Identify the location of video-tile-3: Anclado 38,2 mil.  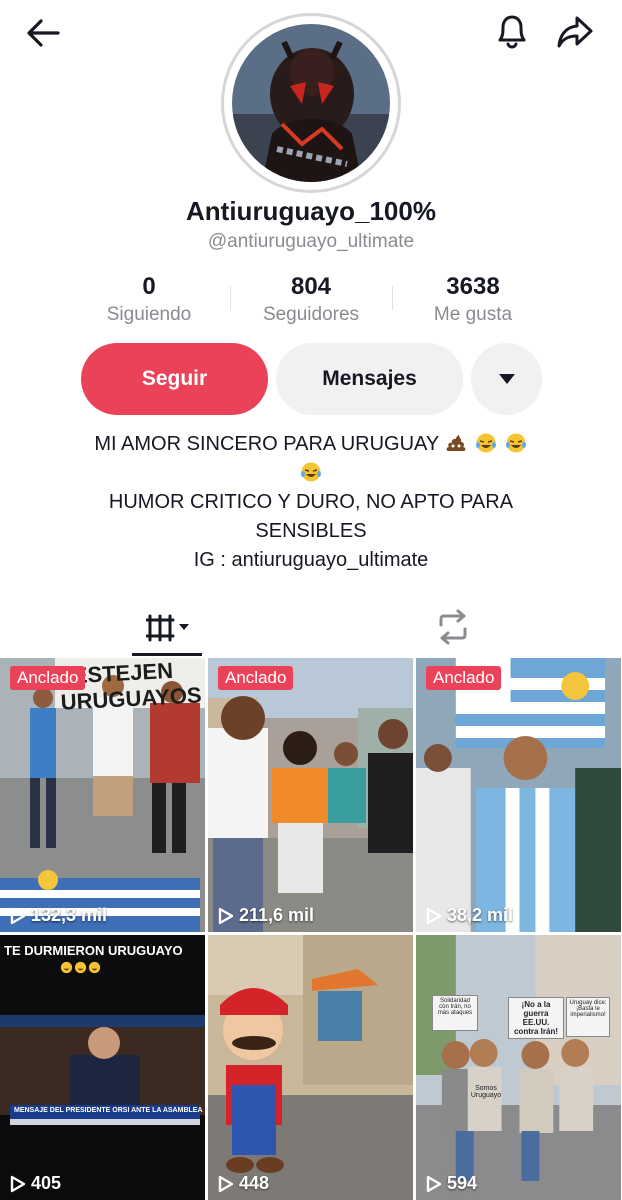
(518, 795).